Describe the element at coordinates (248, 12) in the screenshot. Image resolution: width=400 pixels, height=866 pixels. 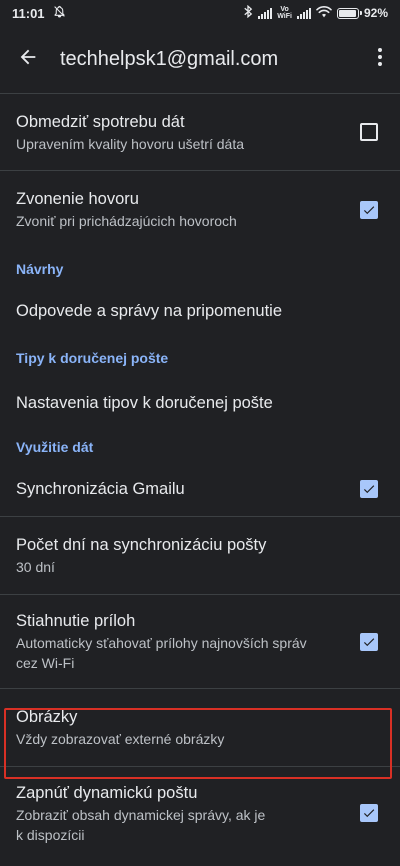
I see `bluetooth-icon` at that location.